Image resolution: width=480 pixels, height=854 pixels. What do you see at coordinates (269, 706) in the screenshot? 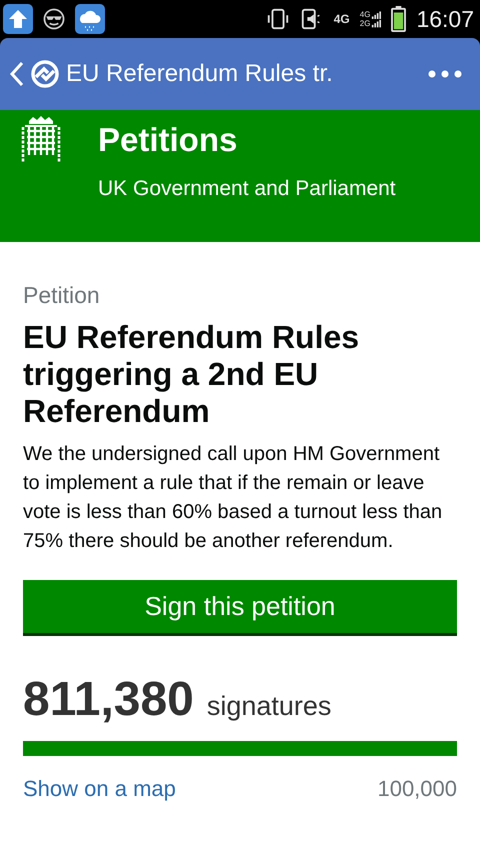
I see `signature-unit: signatures` at bounding box center [269, 706].